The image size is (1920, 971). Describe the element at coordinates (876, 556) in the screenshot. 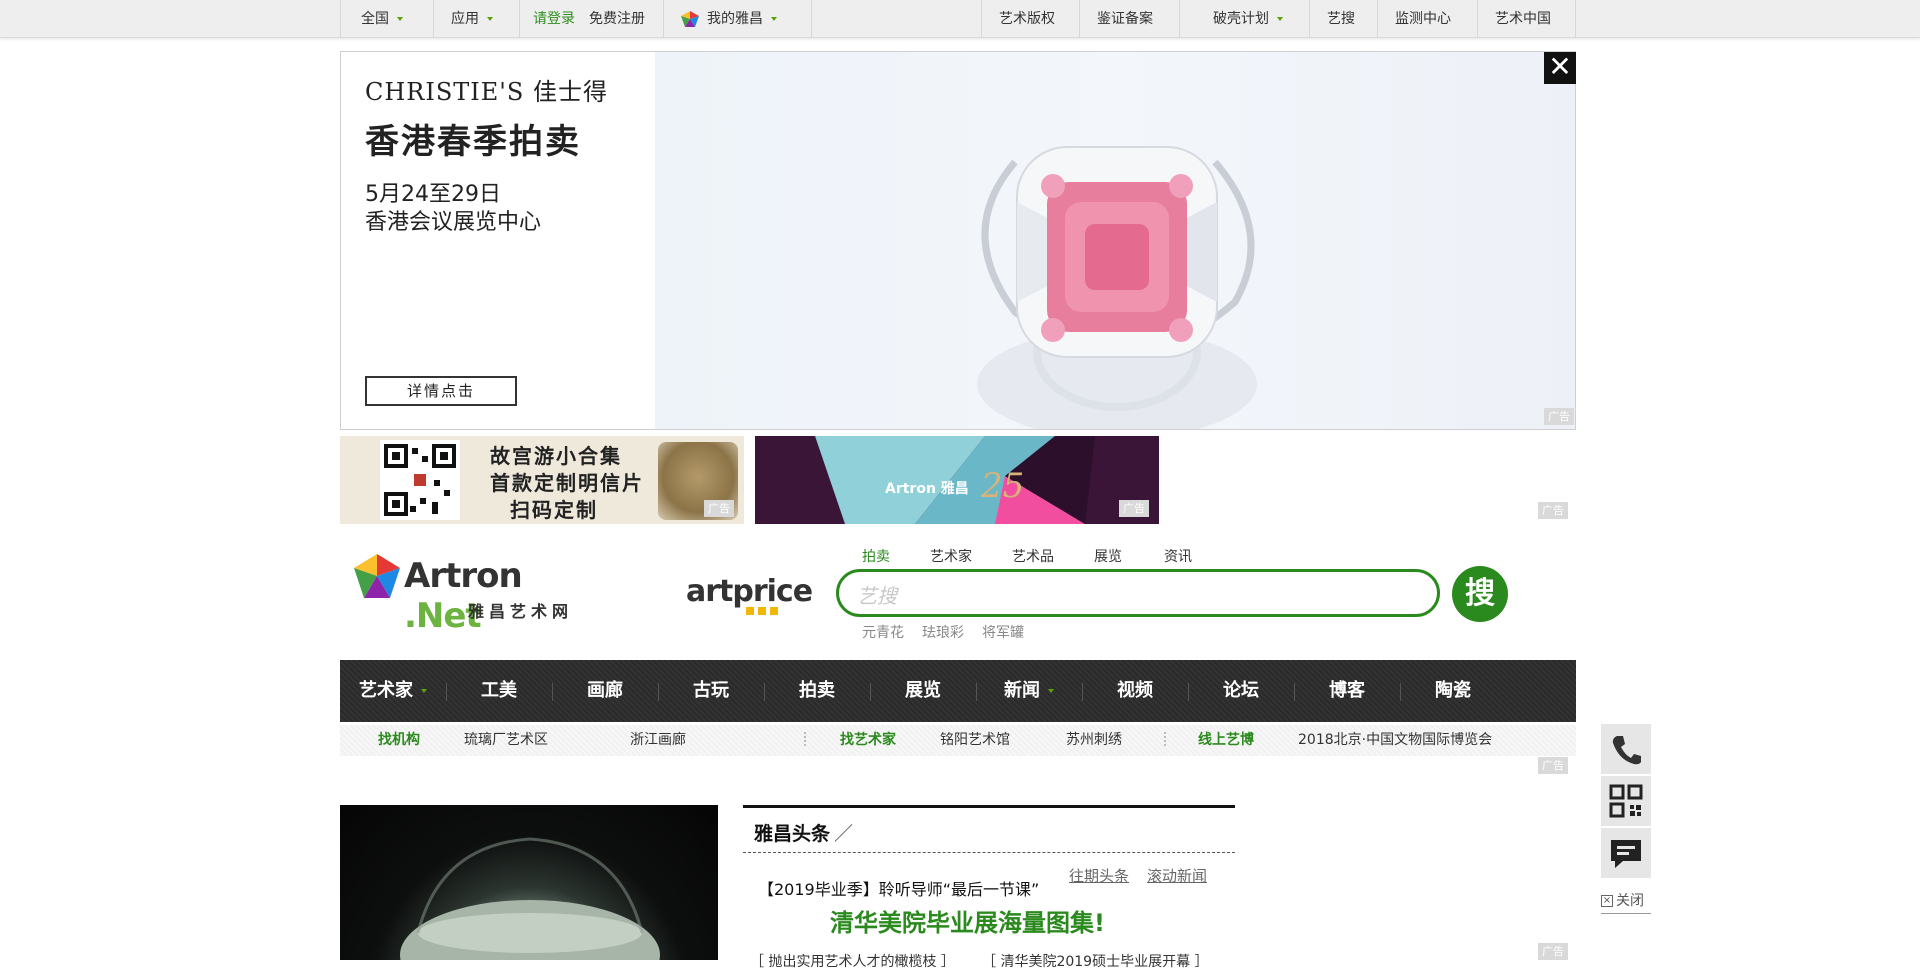

I see `search-tab-auction: 拍卖` at that location.